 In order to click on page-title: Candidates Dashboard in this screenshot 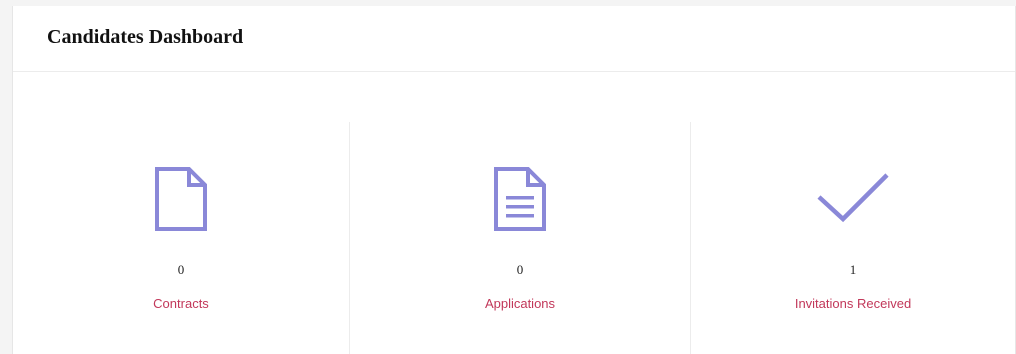, I will do `click(145, 37)`.